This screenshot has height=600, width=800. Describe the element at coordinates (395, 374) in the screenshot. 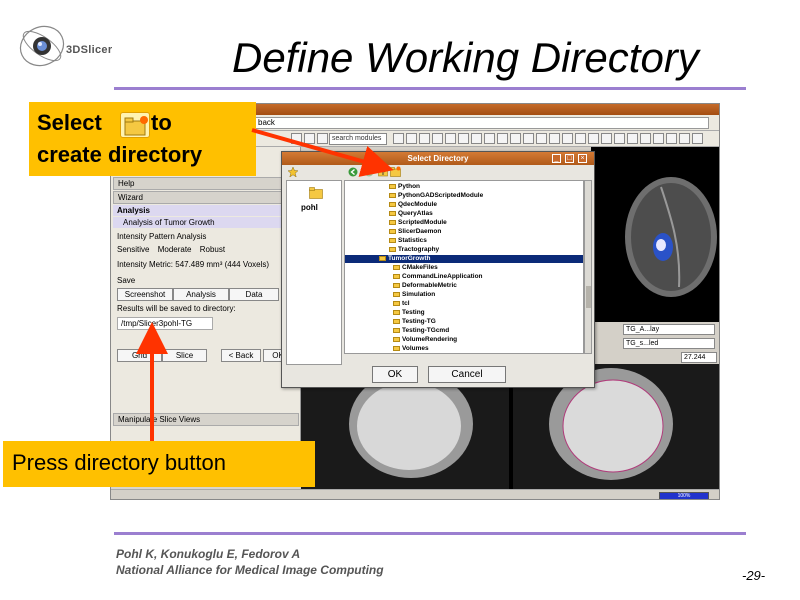

I see `dialog-ok-button: OK` at that location.